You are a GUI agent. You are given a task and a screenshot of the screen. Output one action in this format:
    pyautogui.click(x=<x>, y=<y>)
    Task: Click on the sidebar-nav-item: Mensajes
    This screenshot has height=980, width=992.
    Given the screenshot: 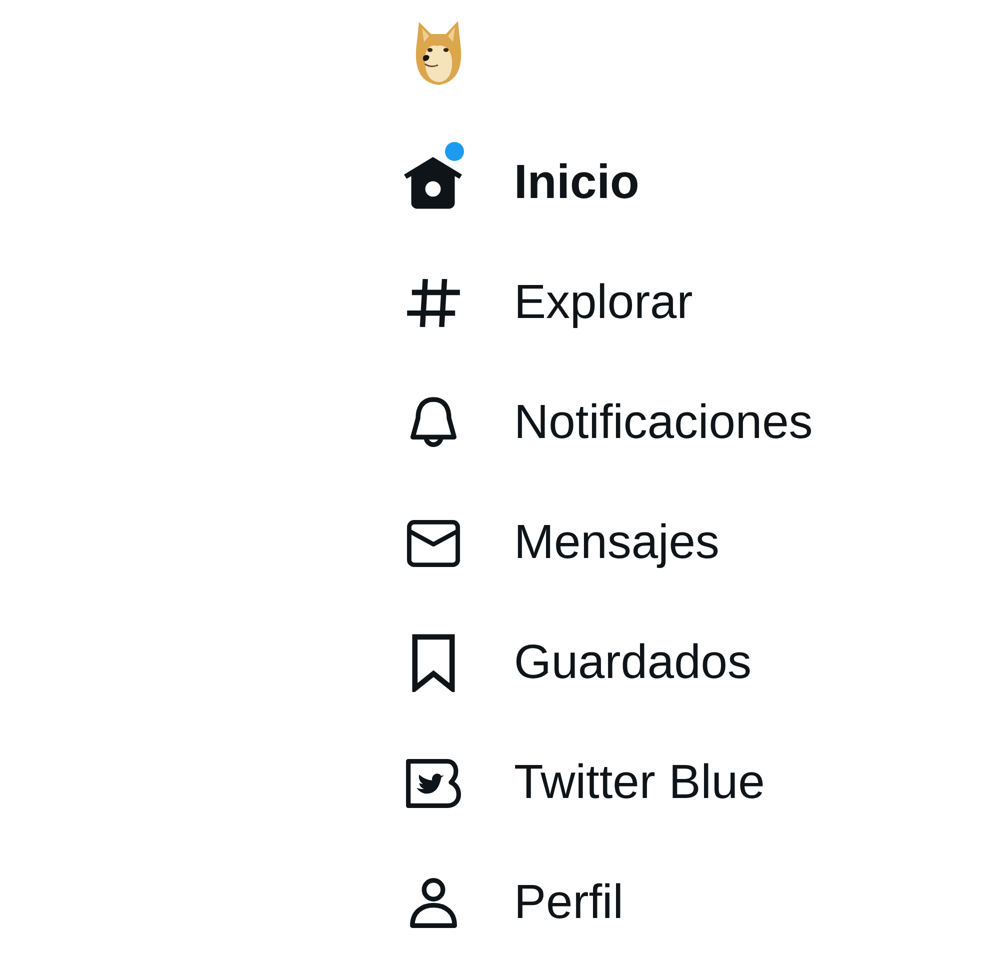 What is the action you would take?
    pyautogui.click(x=562, y=543)
    